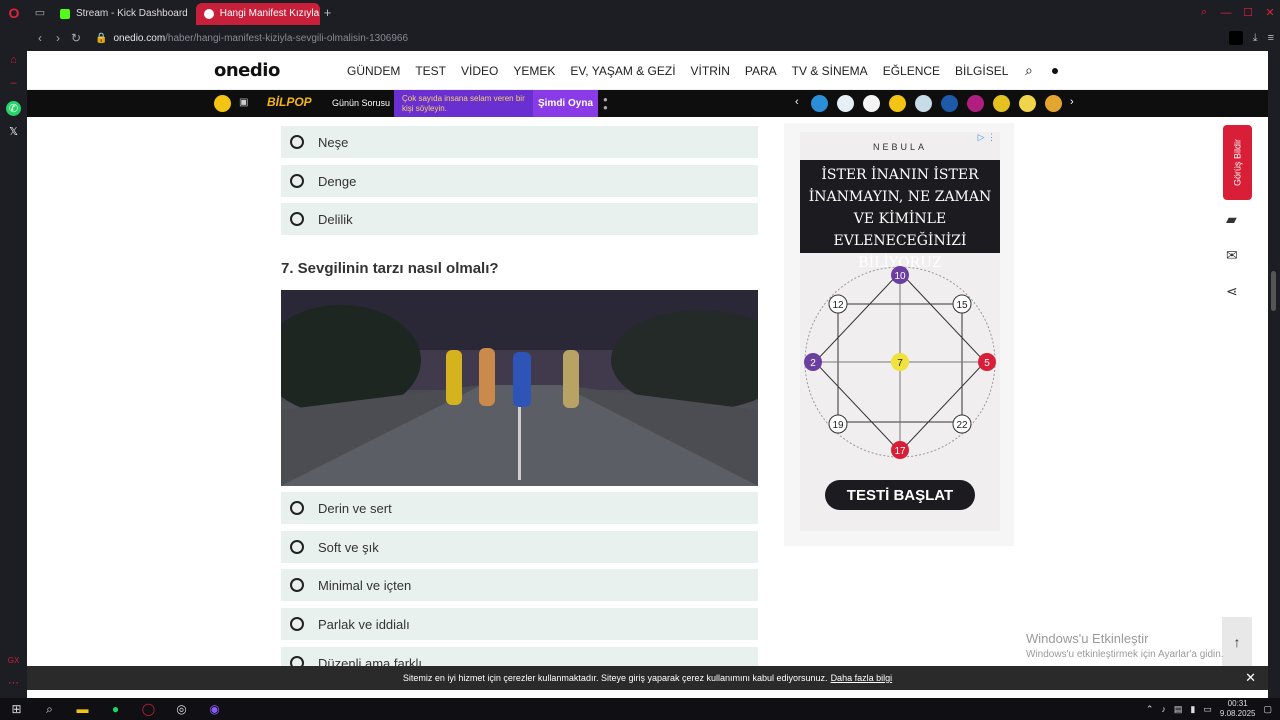 This screenshot has width=1280, height=720. What do you see at coordinates (373, 71) in the screenshot?
I see `menu-item-gundem: GÜNDEM` at bounding box center [373, 71].